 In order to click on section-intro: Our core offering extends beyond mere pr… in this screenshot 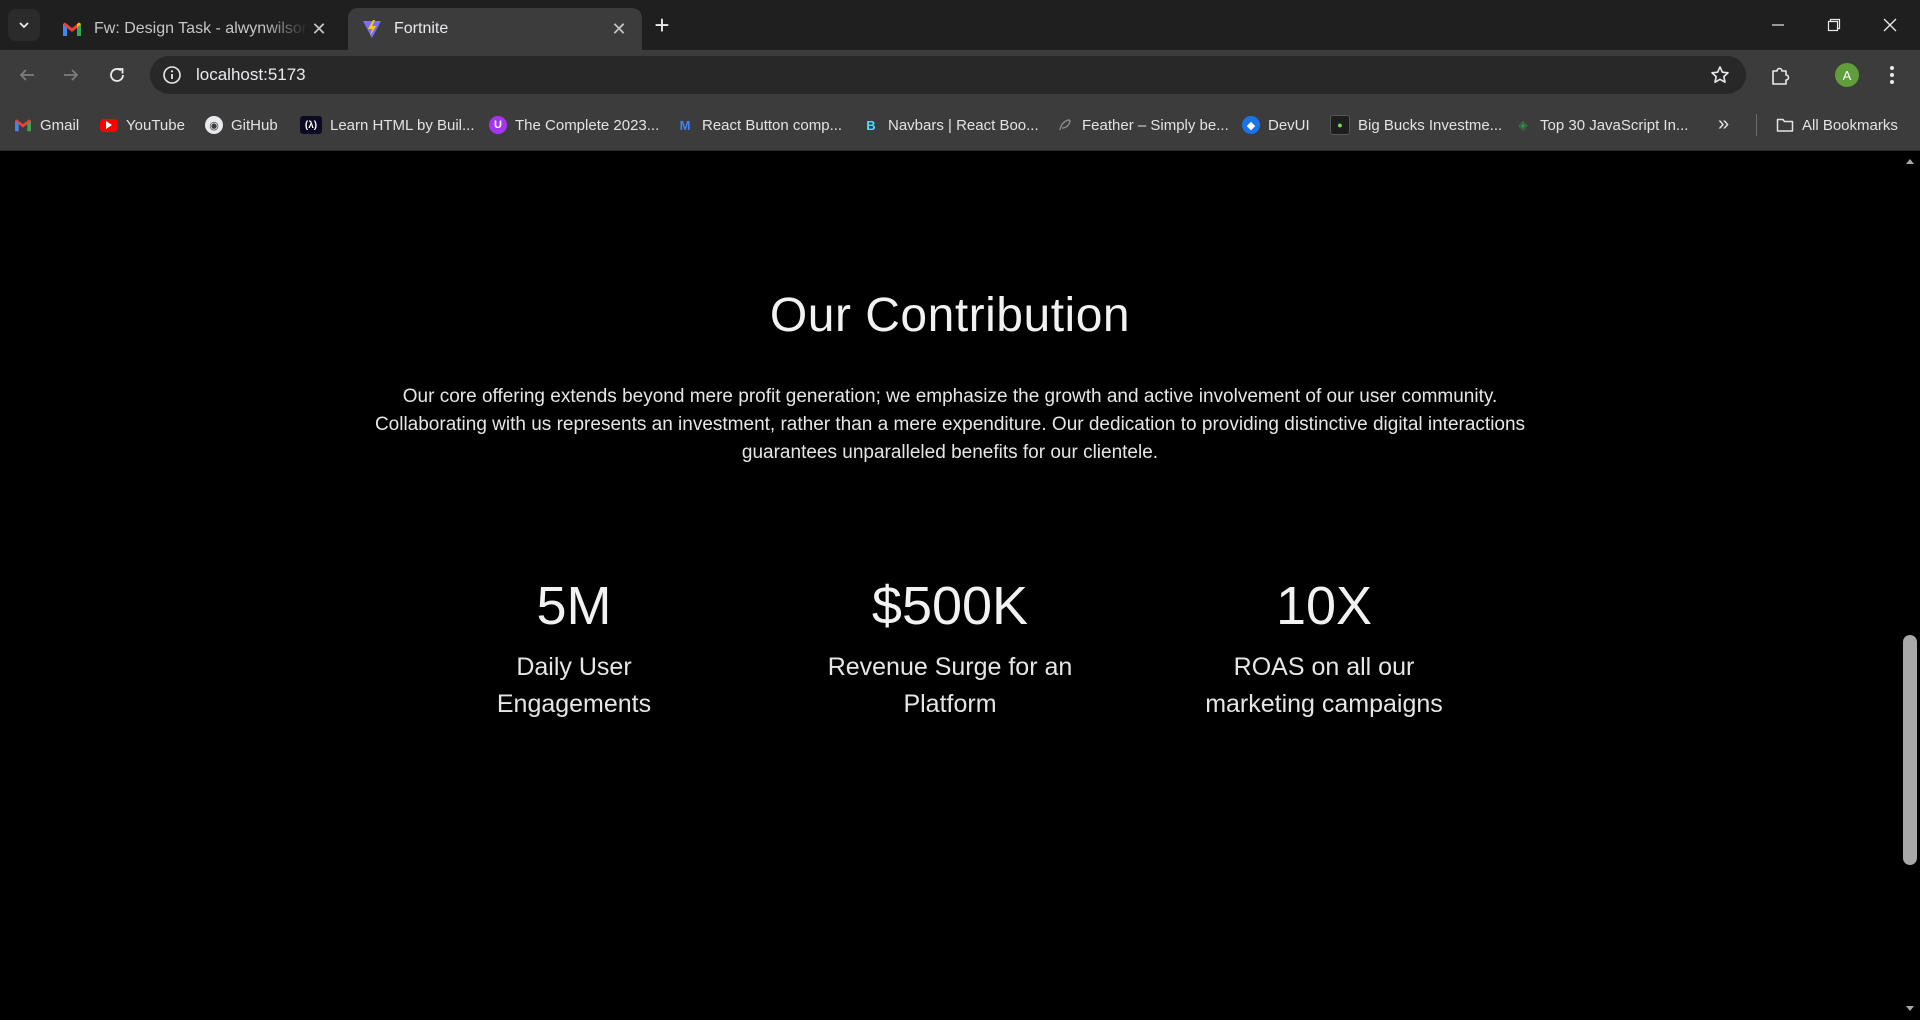, I will do `click(950, 424)`.